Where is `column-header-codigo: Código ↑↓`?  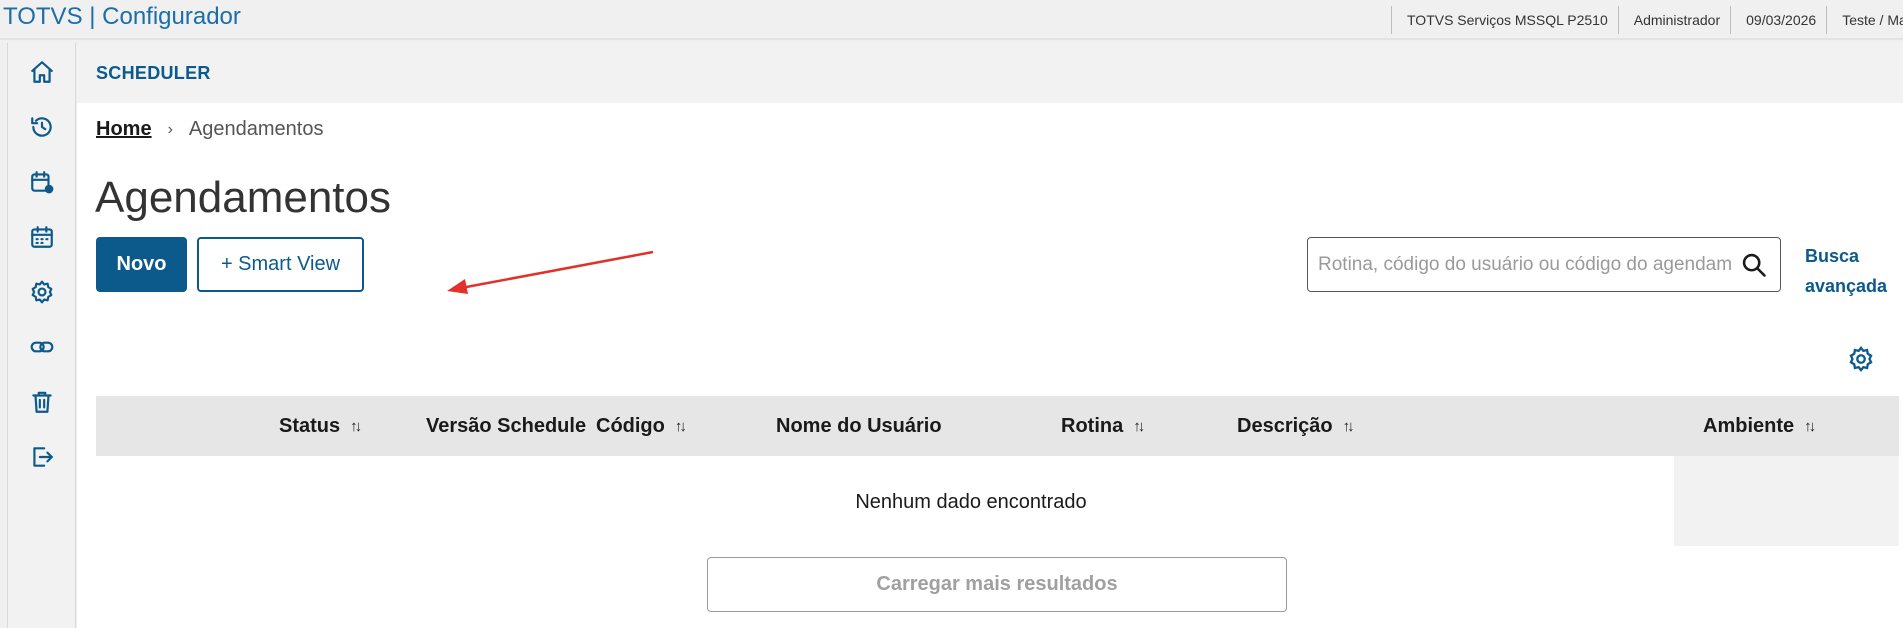
column-header-codigo: Código ↑↓ is located at coordinates (641, 426).